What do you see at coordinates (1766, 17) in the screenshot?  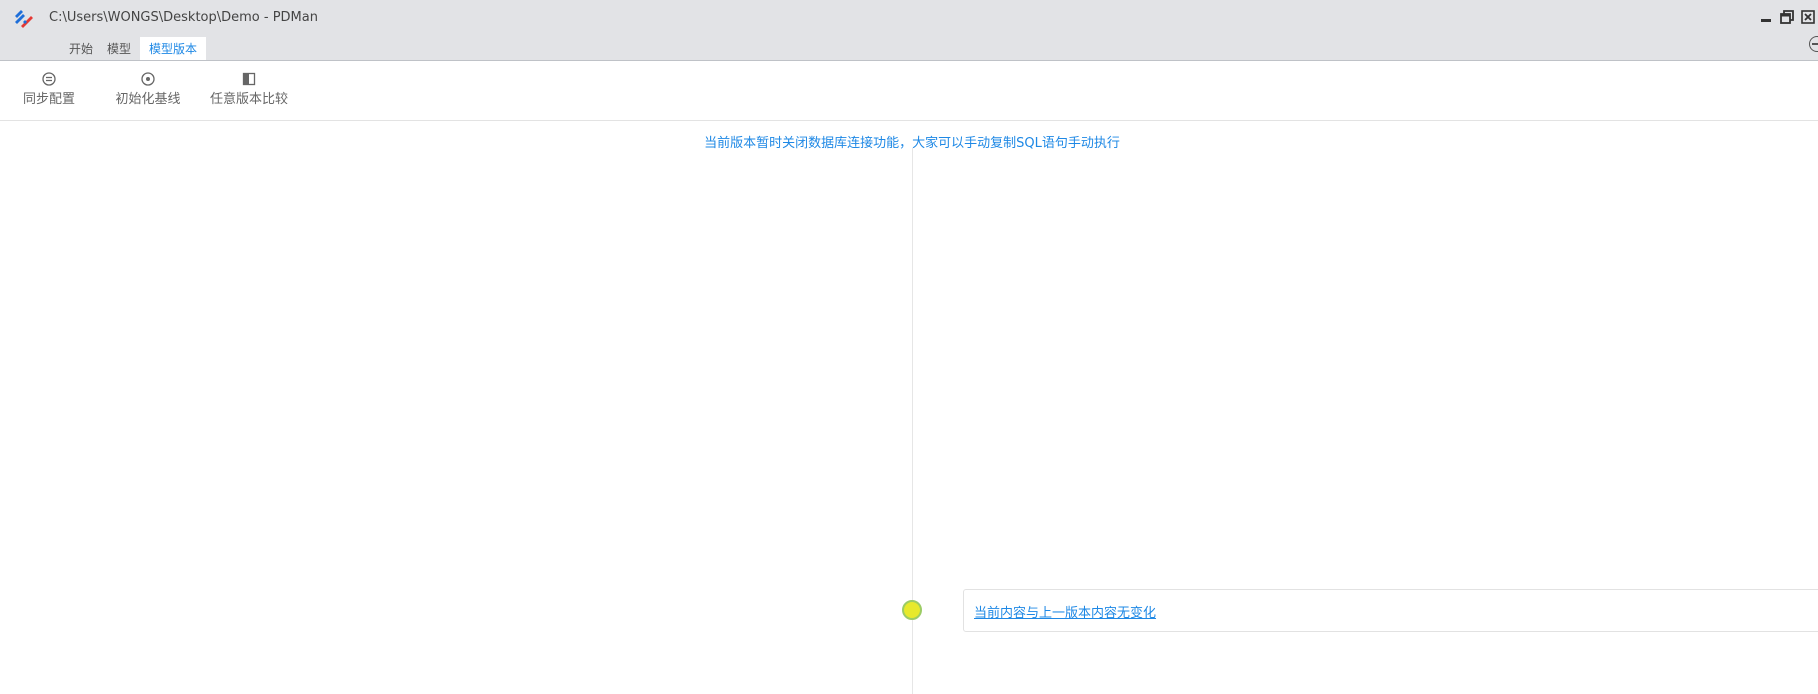 I see `minimize-icon` at bounding box center [1766, 17].